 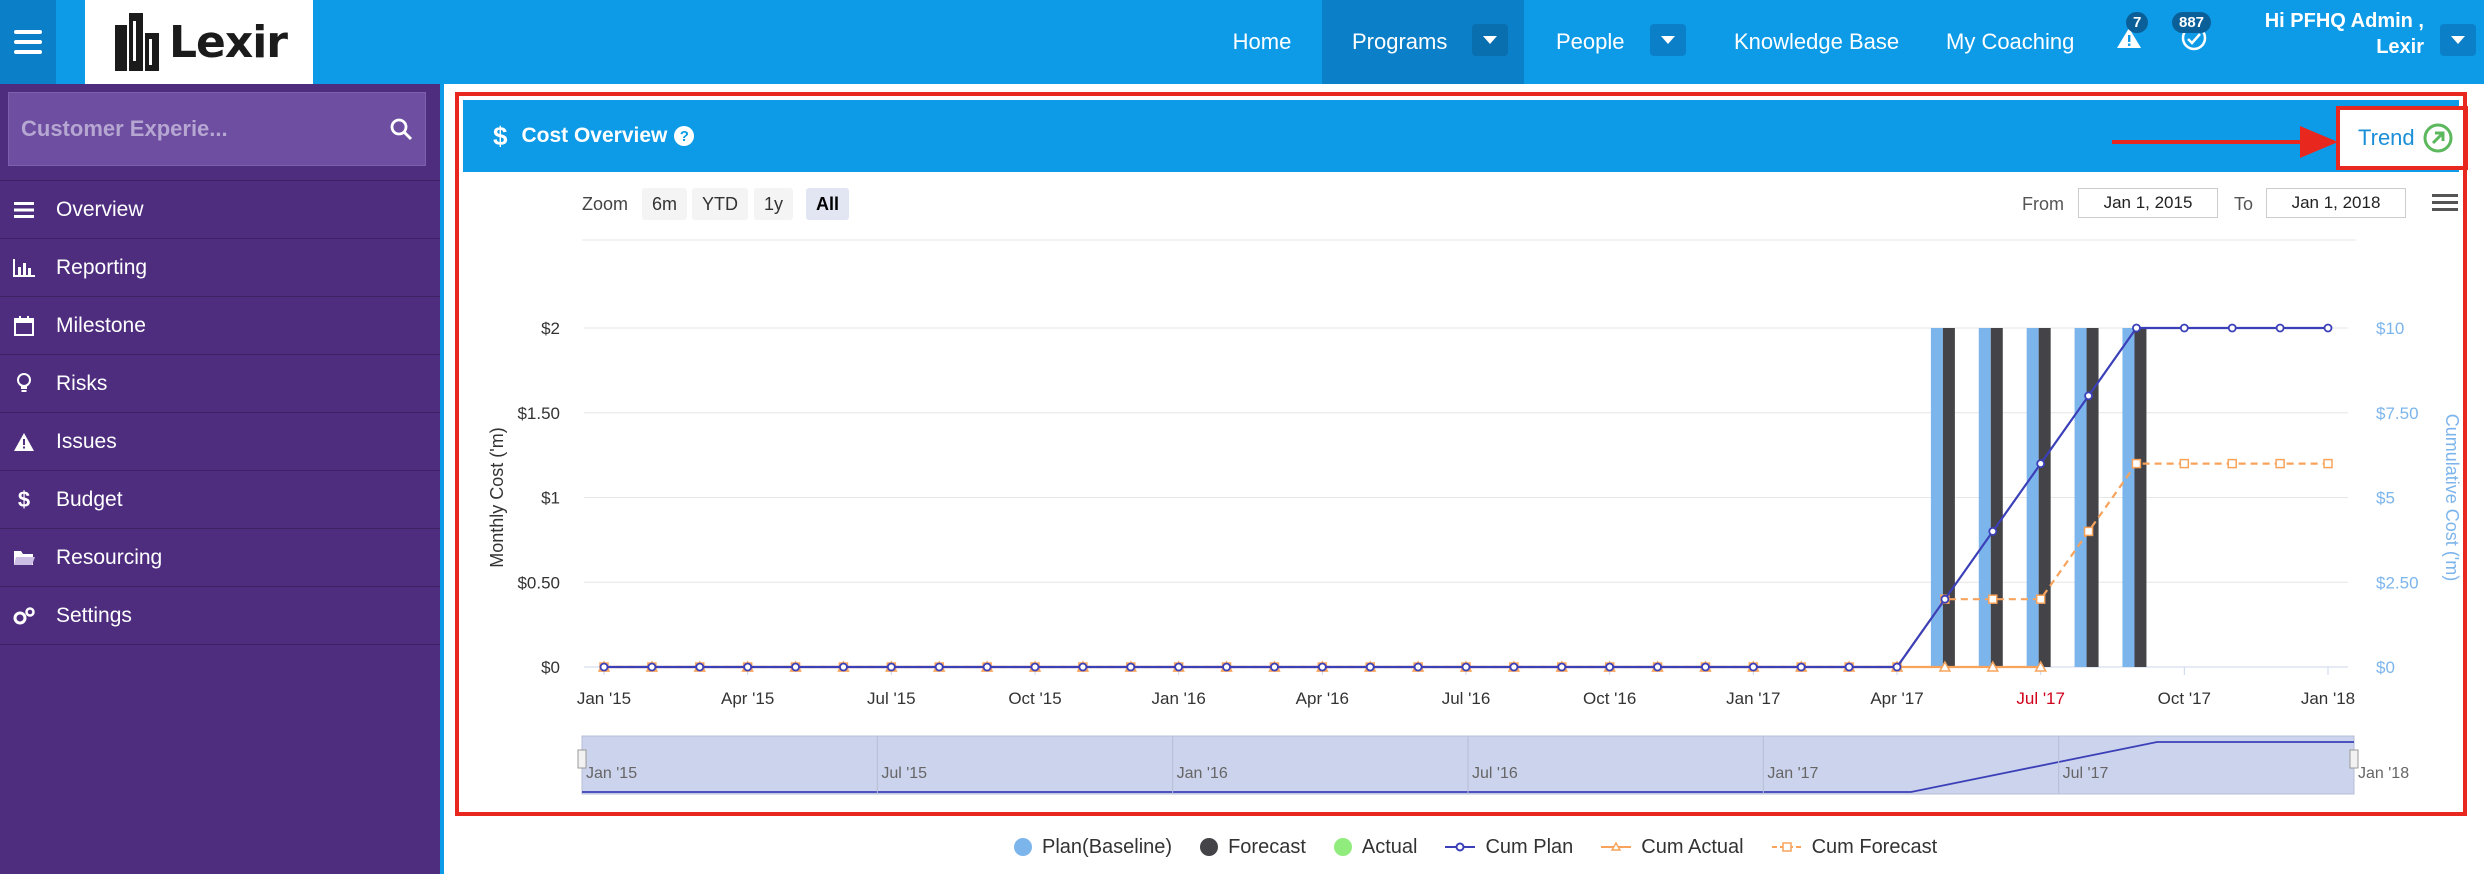 I want to click on legend-item-plan: Plan(Baseline), so click(x=1093, y=847).